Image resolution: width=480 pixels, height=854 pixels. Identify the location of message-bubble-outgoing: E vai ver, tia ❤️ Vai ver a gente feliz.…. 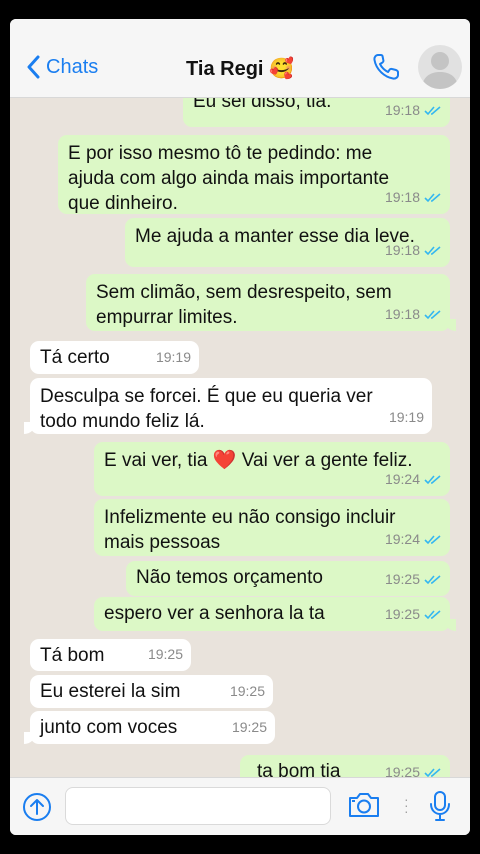
(272, 469).